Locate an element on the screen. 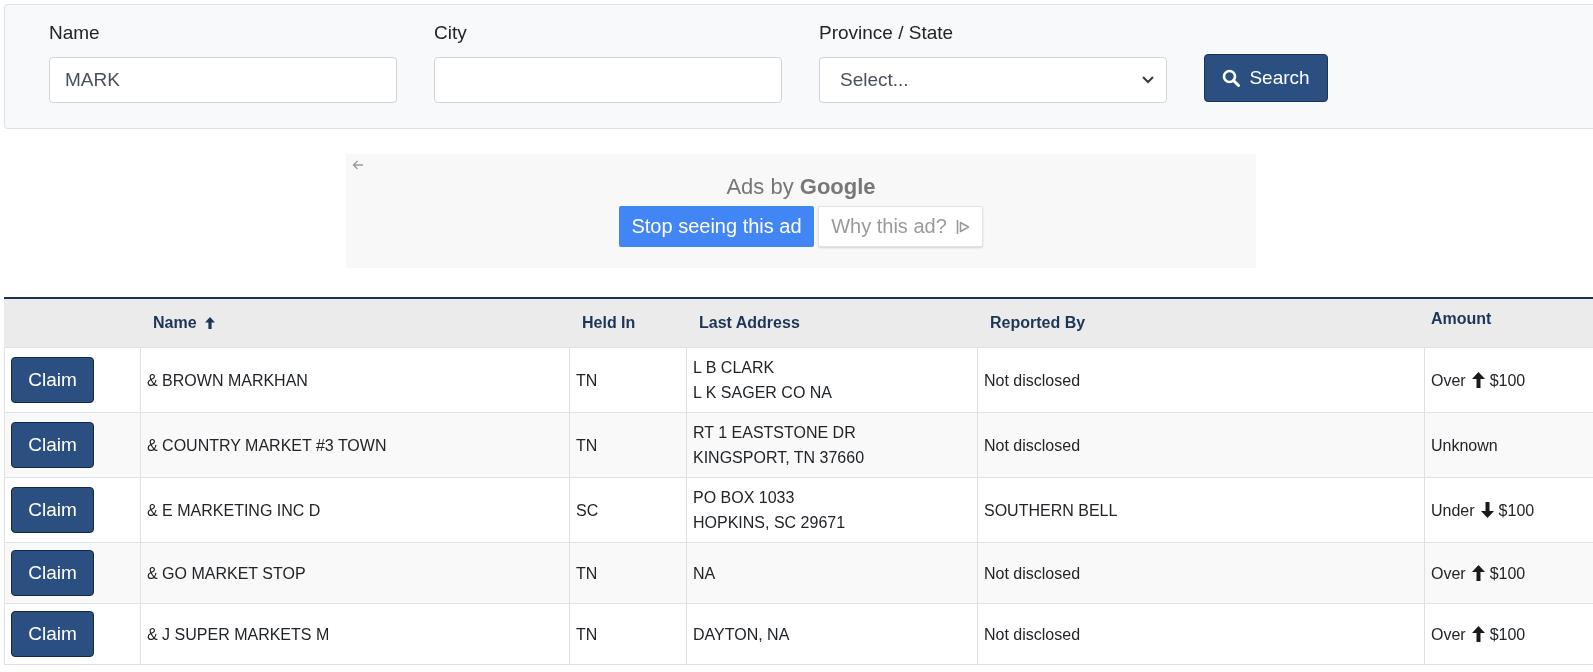 The height and width of the screenshot is (672, 1593). chevron-down-icon is located at coordinates (1148, 80).